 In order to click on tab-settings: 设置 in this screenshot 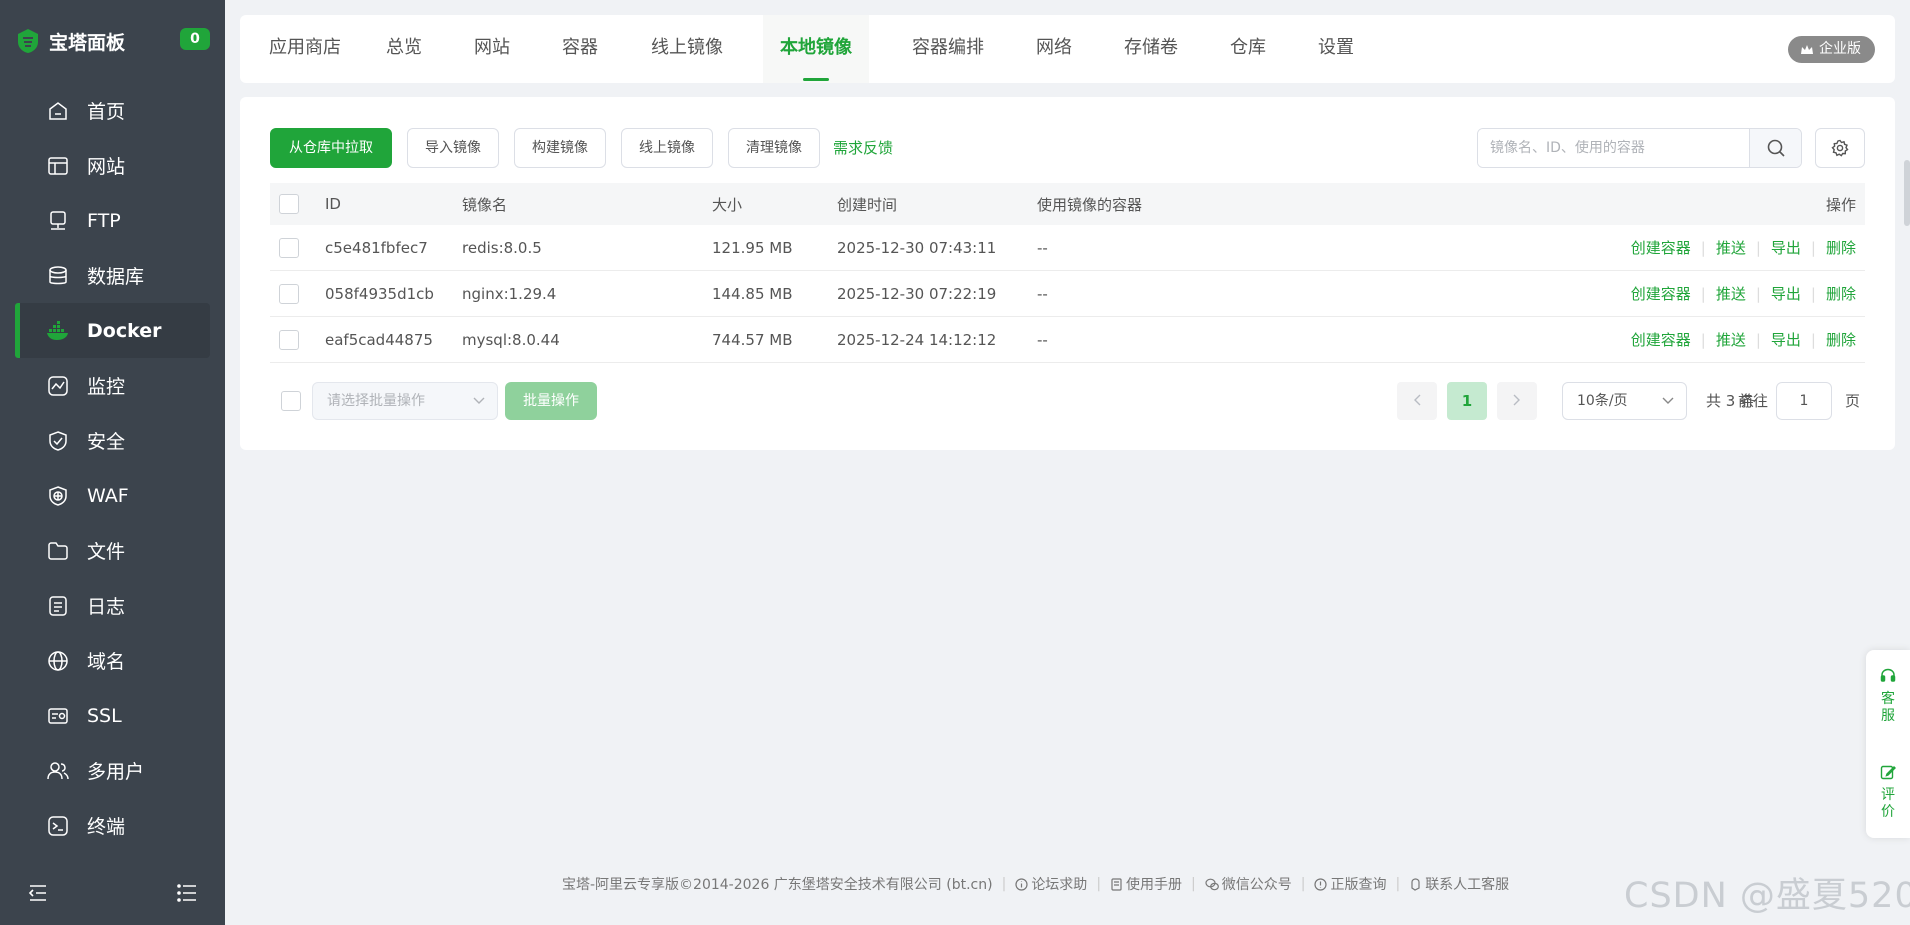, I will do `click(1336, 49)`.